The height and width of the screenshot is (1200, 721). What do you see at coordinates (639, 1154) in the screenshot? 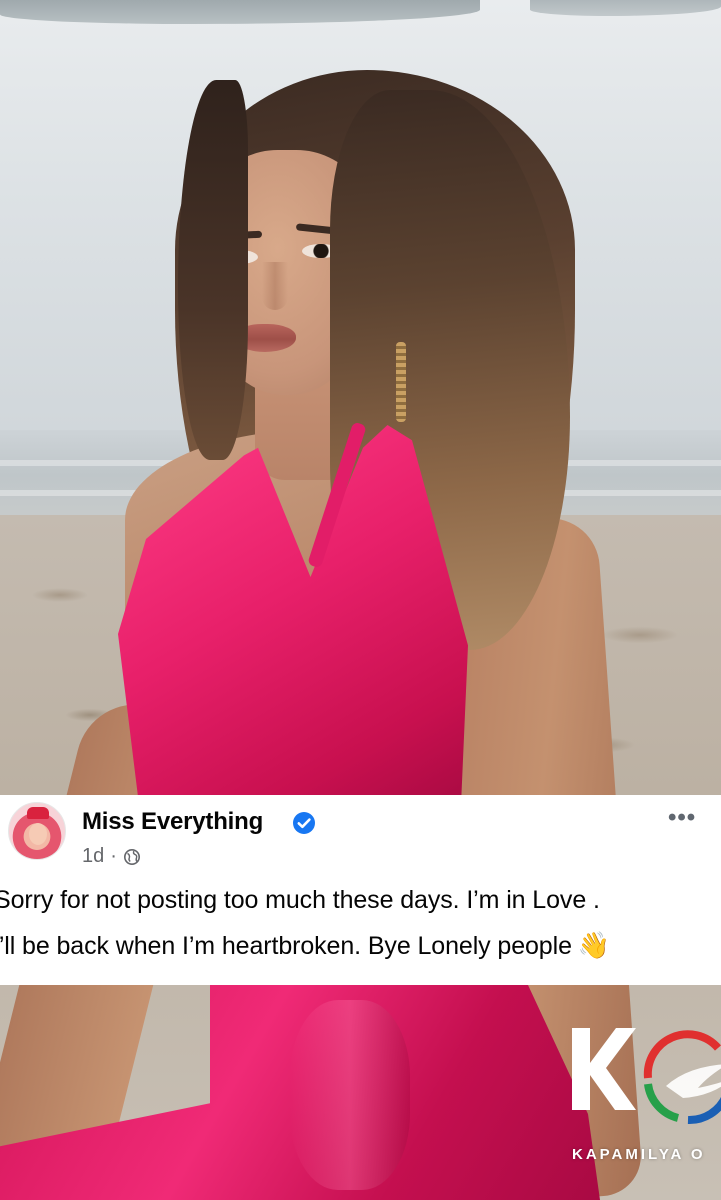
I see `watermark-text: KAPAMILYA O` at bounding box center [639, 1154].